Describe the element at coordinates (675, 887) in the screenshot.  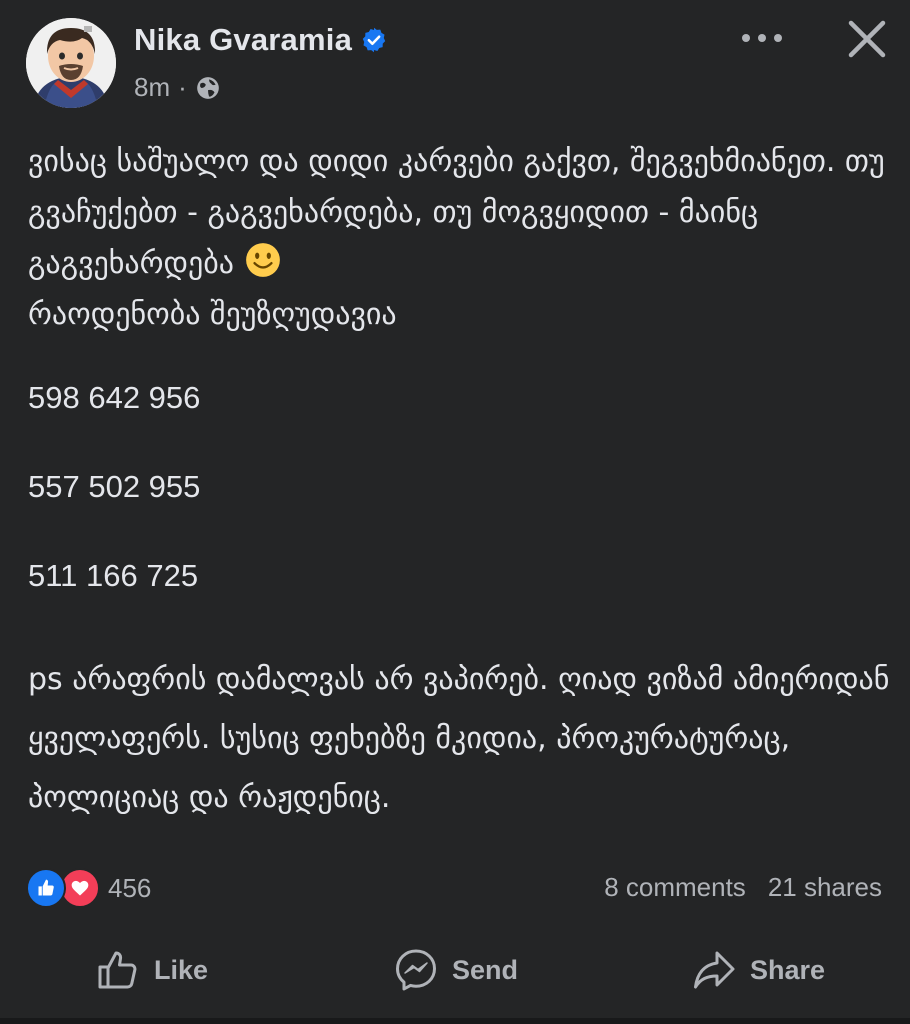
I see `comments-count-link: 8 comments` at that location.